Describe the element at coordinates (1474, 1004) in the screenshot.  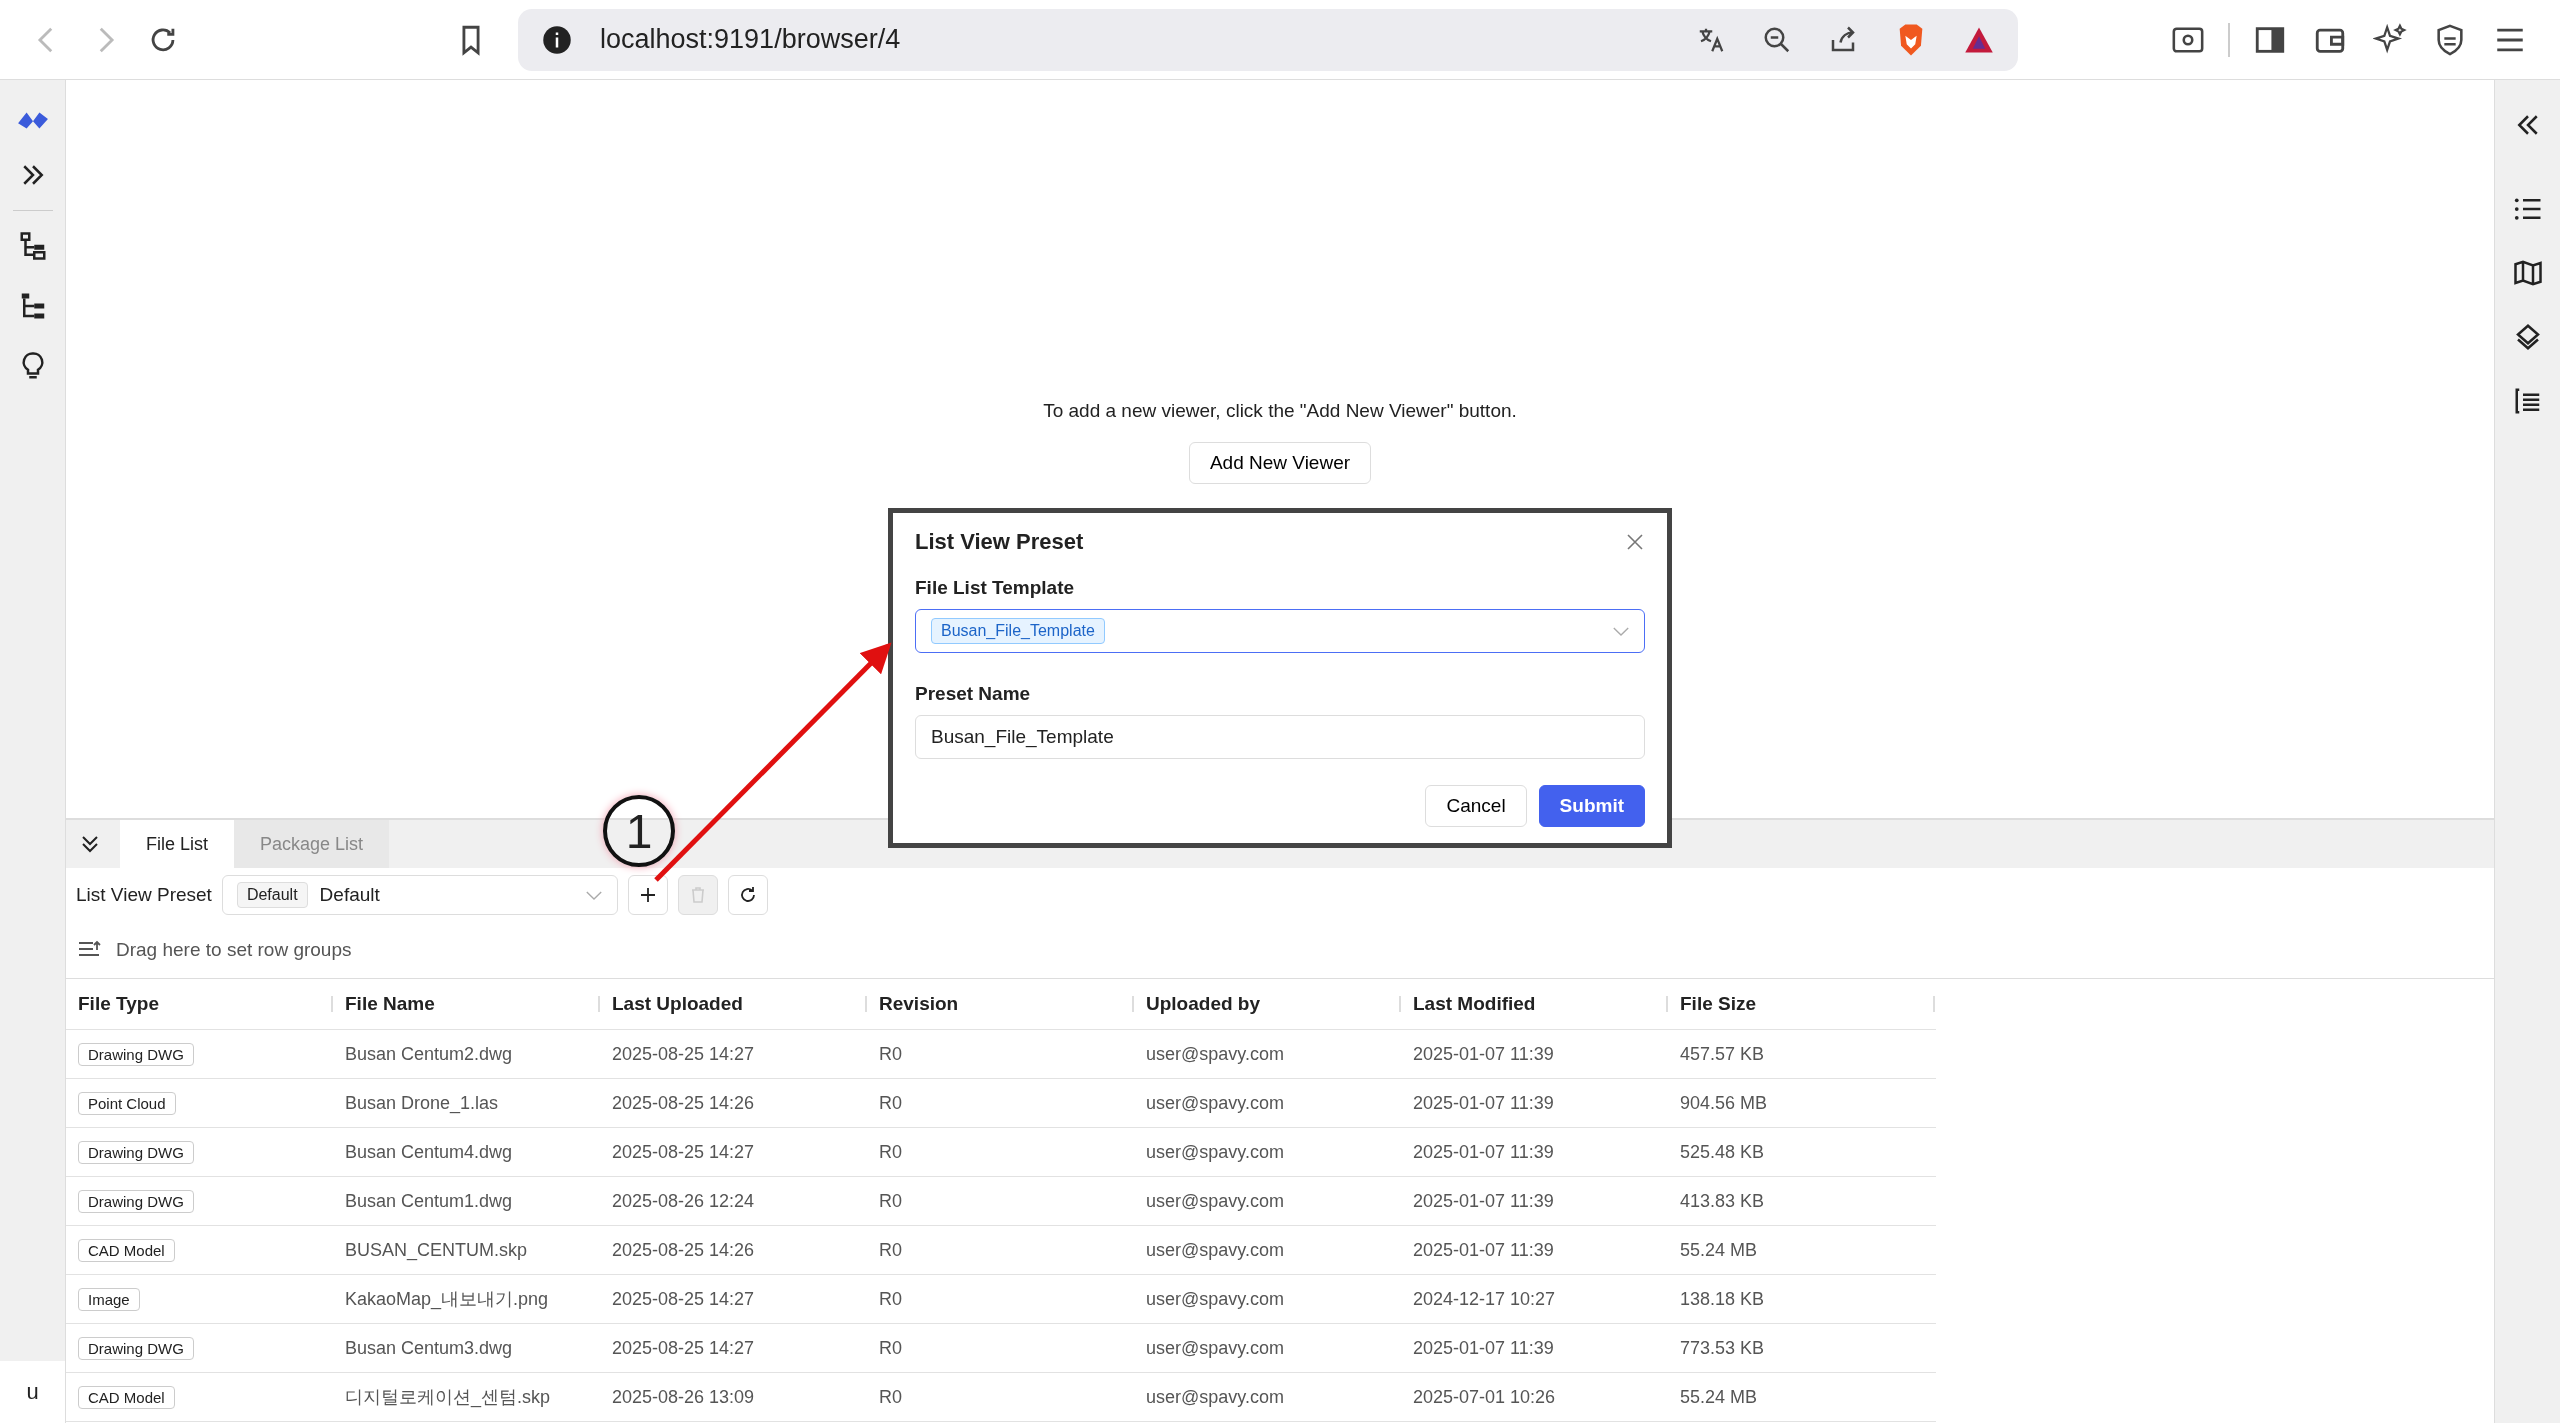
I see `column-header: Last Modified` at that location.